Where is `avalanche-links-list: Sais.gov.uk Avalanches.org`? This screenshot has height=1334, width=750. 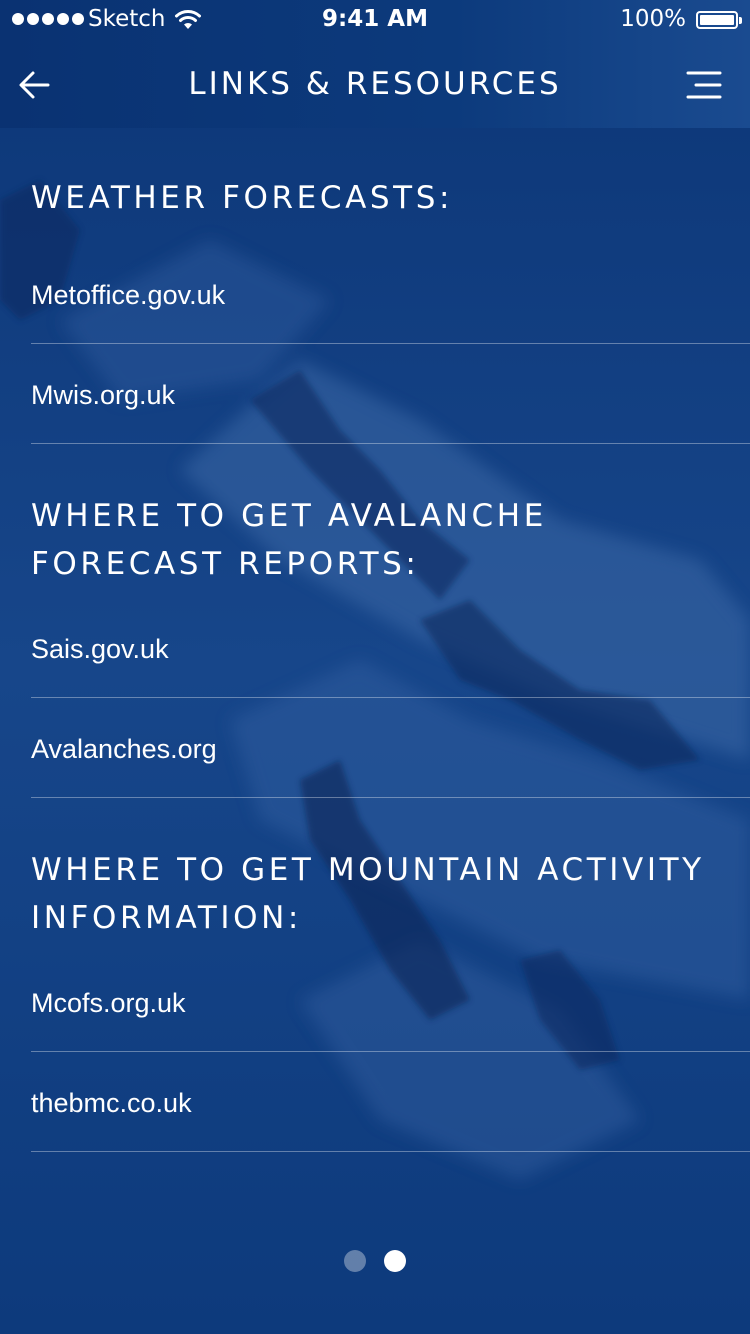
avalanche-links-list: Sais.gov.uk Avalanches.org is located at coordinates (375, 698).